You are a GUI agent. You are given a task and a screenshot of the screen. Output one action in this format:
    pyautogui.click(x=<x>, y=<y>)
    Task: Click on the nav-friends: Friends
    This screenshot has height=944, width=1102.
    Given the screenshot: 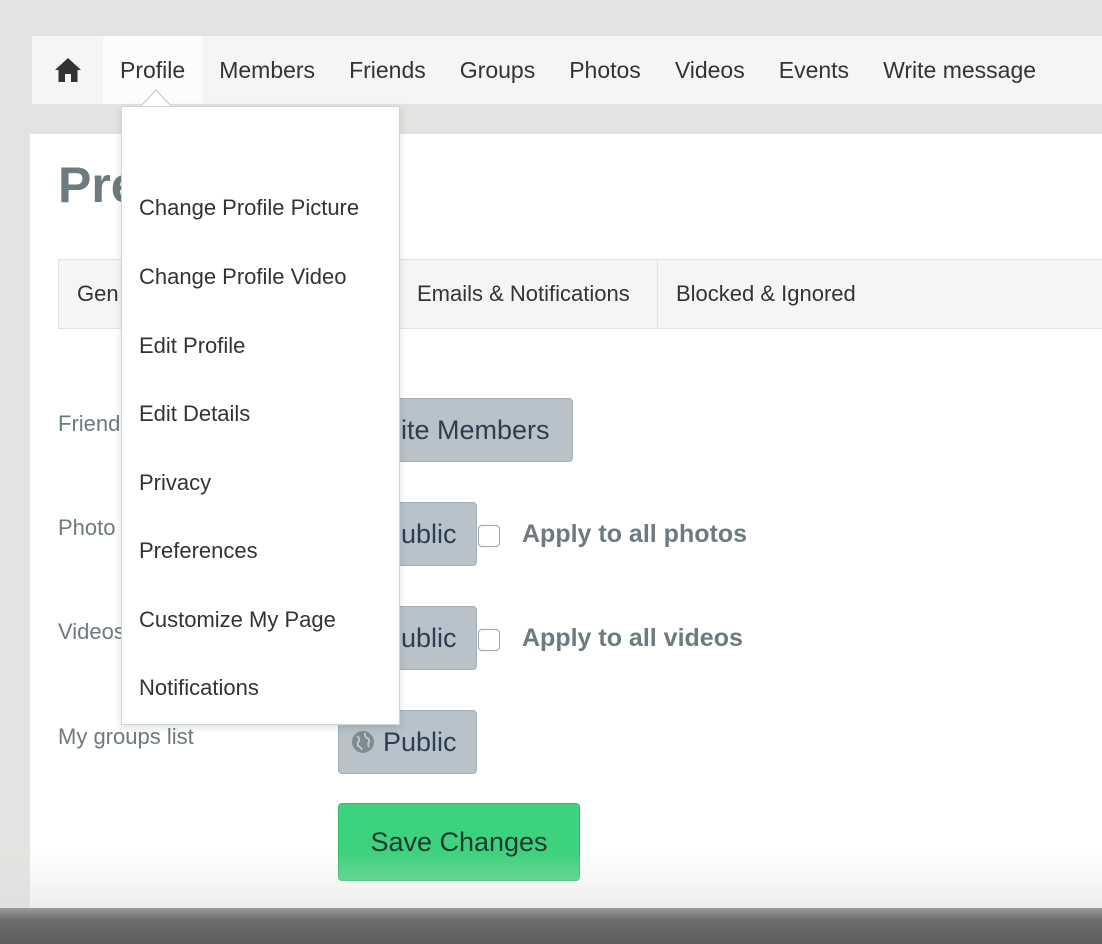 What is the action you would take?
    pyautogui.click(x=387, y=70)
    